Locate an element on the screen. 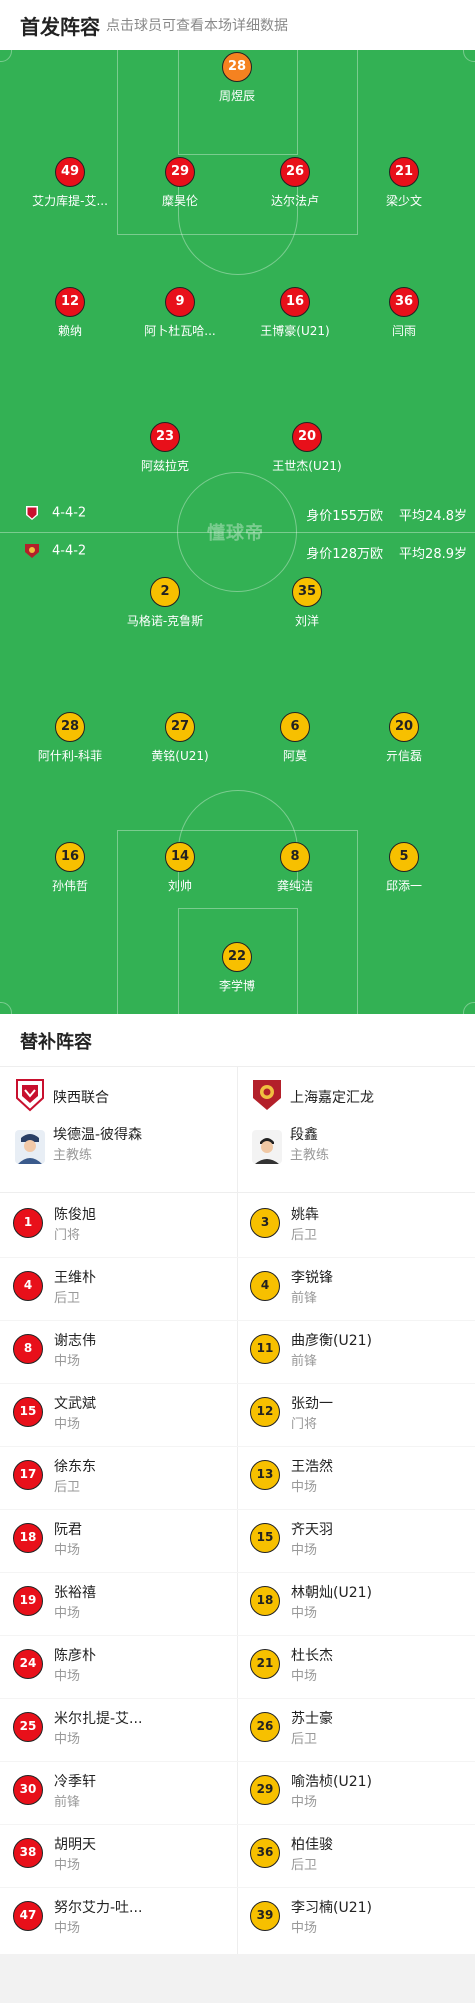 This screenshot has width=475, height=2003. jersey-number: 25 is located at coordinates (28, 1727).